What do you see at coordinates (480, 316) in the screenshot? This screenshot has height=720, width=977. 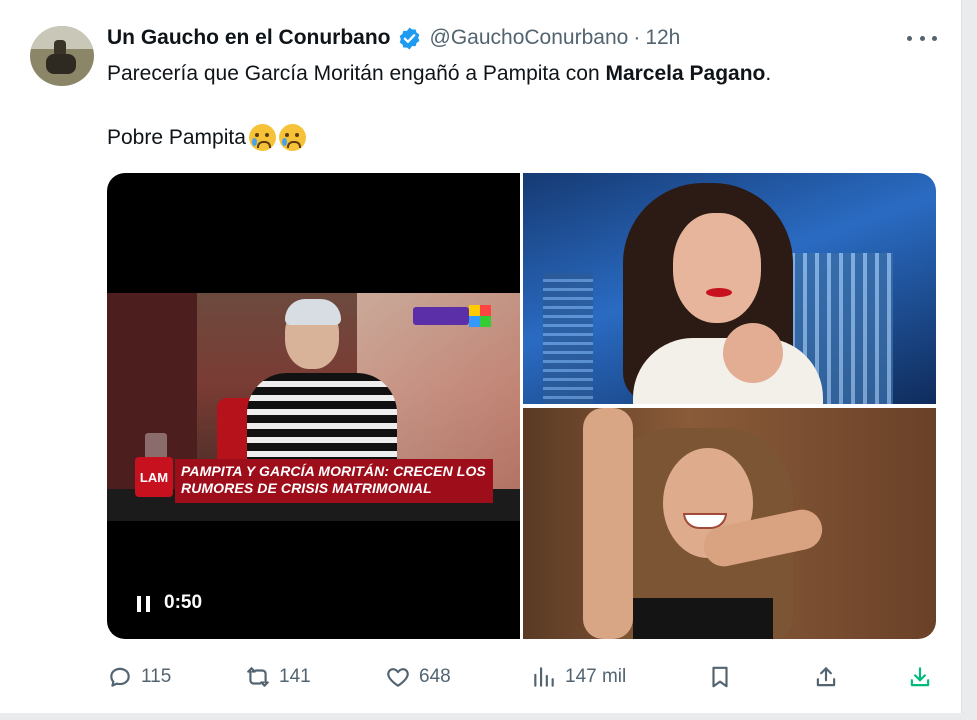 I see `channel-logo-icon` at bounding box center [480, 316].